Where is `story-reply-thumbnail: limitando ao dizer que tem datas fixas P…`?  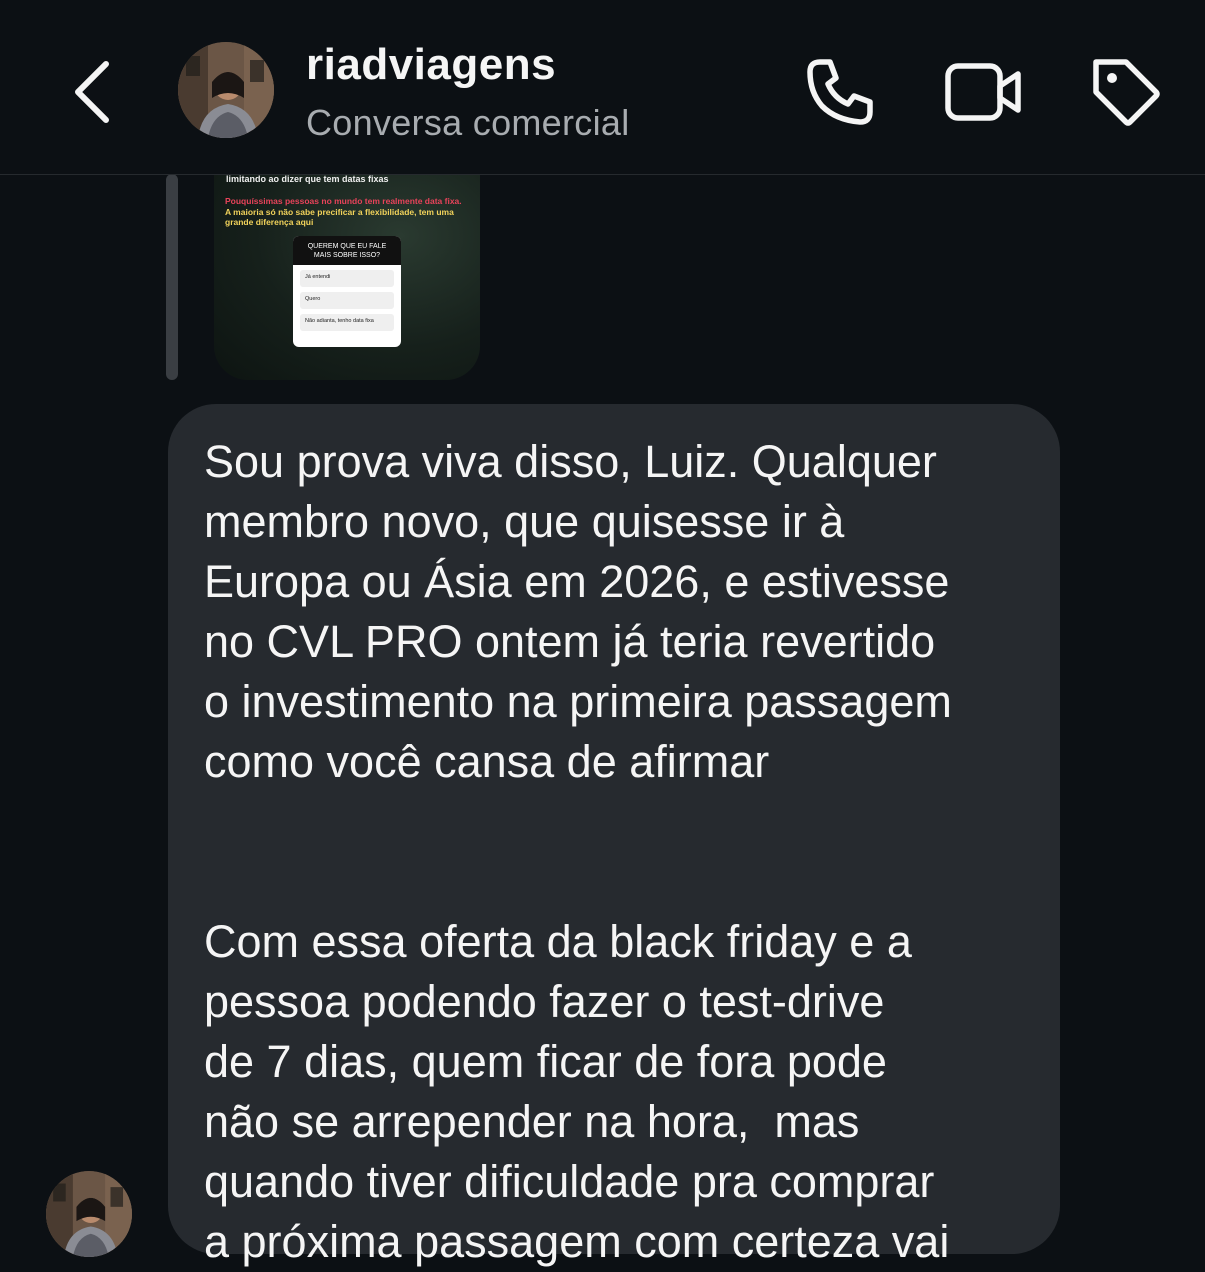
story-reply-thumbnail: limitando ao dizer que tem datas fixas P… is located at coordinates (347, 277).